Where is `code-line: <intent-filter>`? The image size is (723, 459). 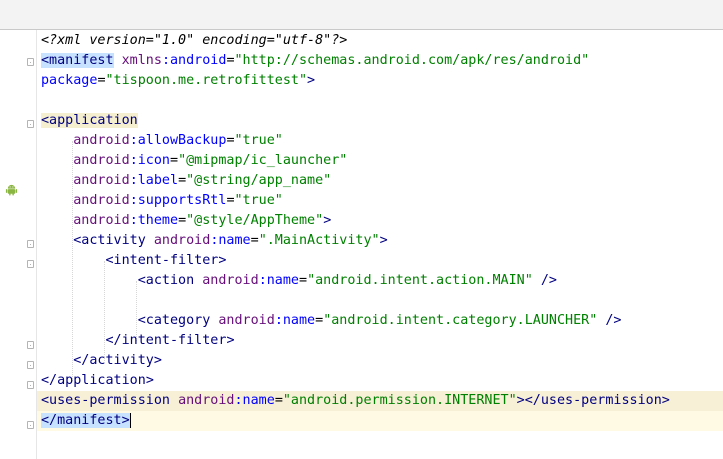 code-line: <intent-filter> is located at coordinates (134, 261).